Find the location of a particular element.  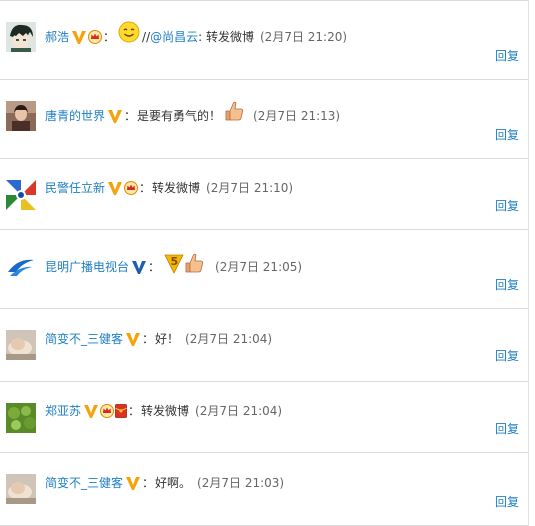

comment-text: : 转发微博 is located at coordinates (226, 37).